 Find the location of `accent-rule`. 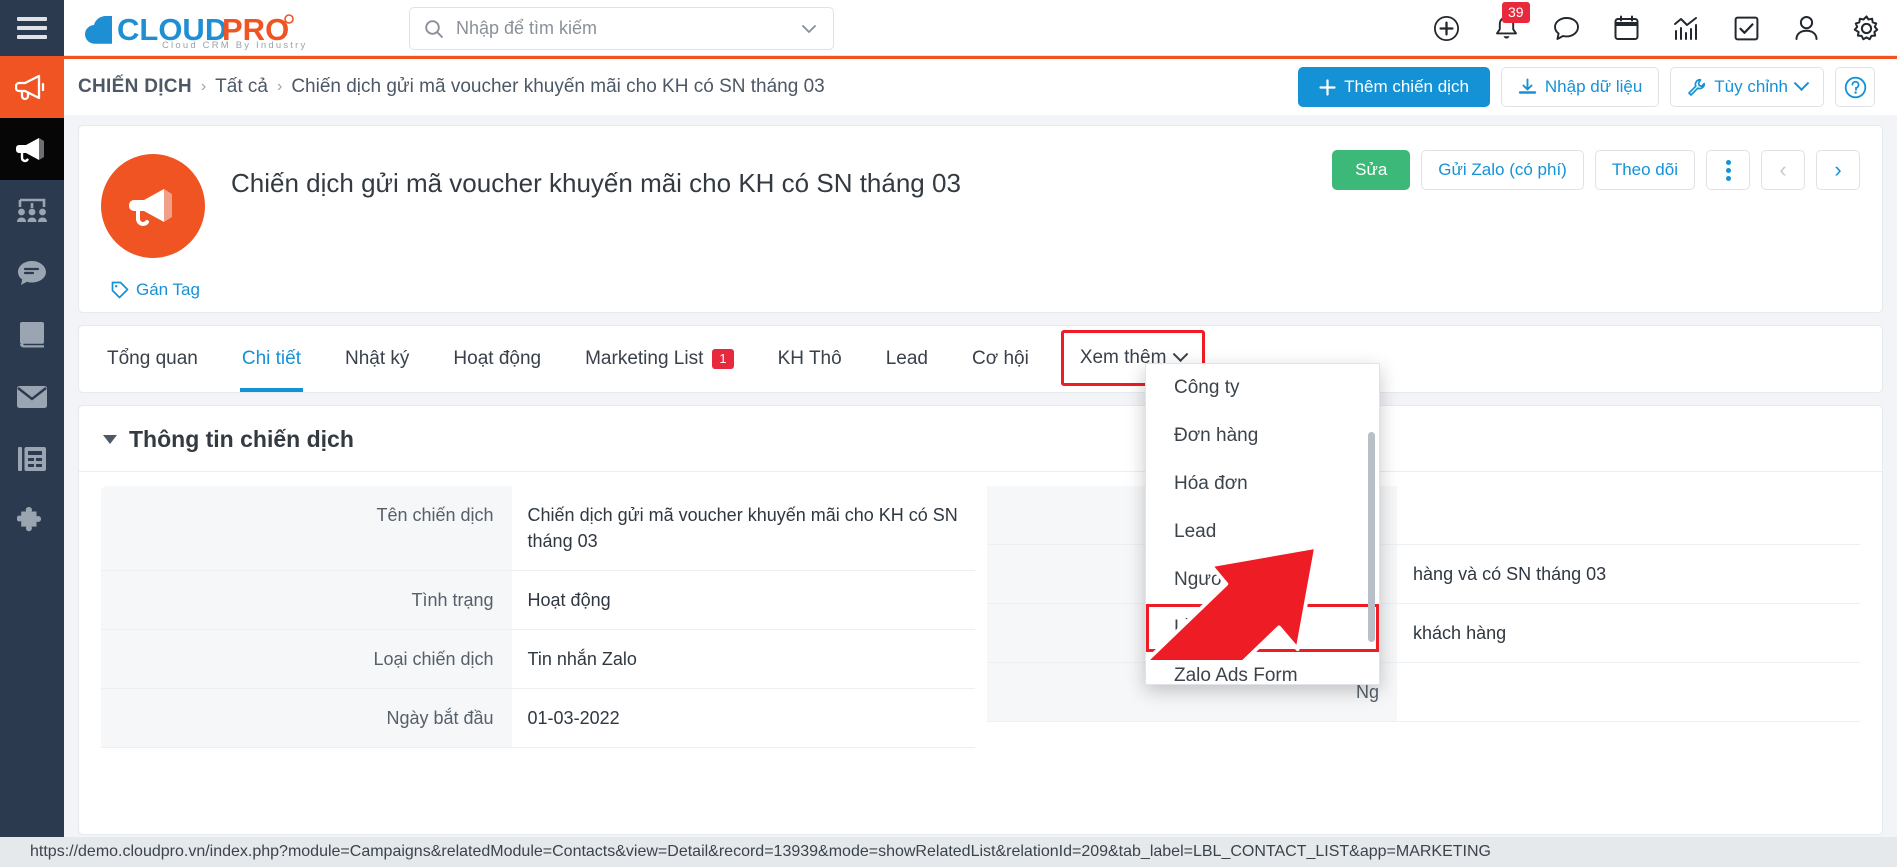

accent-rule is located at coordinates (980, 57).